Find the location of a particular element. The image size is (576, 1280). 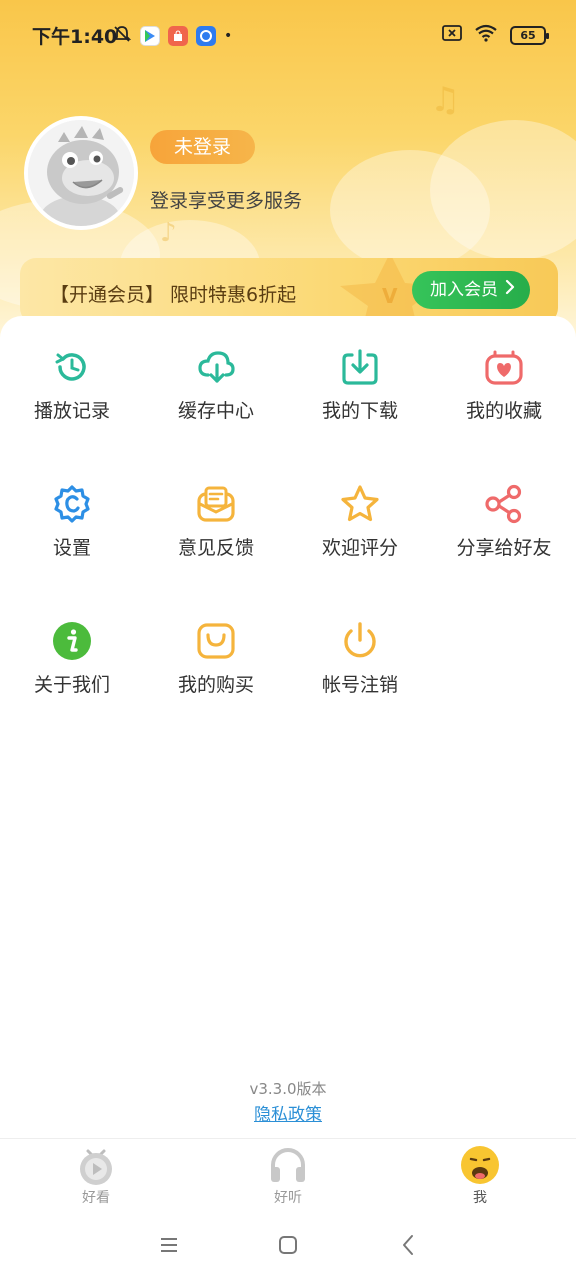

no-sim-icon is located at coordinates (452, 35).